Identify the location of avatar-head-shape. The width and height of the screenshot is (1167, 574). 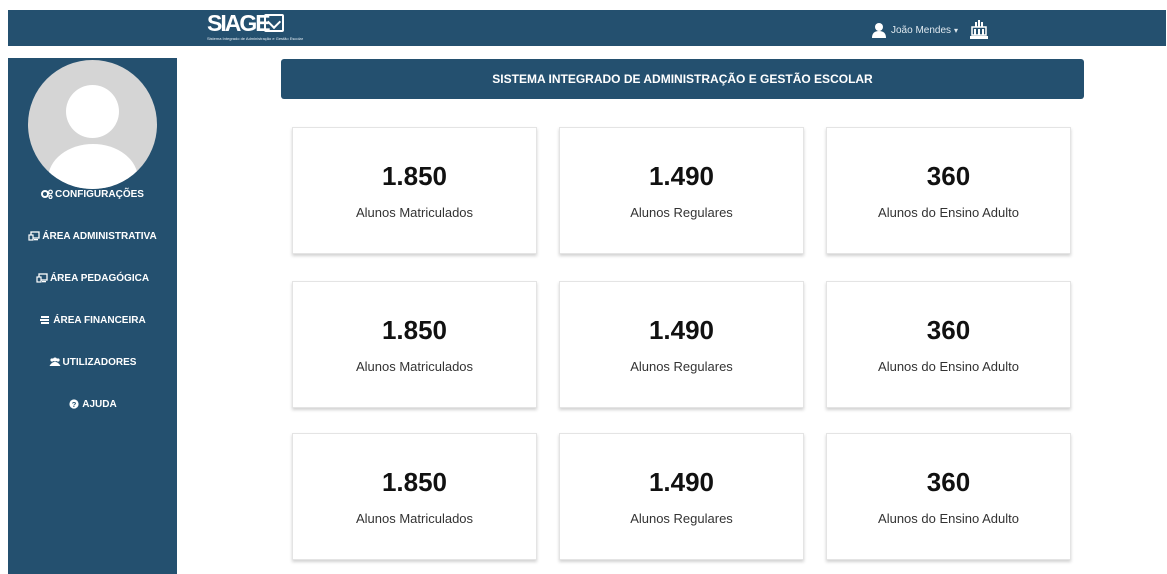
(92, 111).